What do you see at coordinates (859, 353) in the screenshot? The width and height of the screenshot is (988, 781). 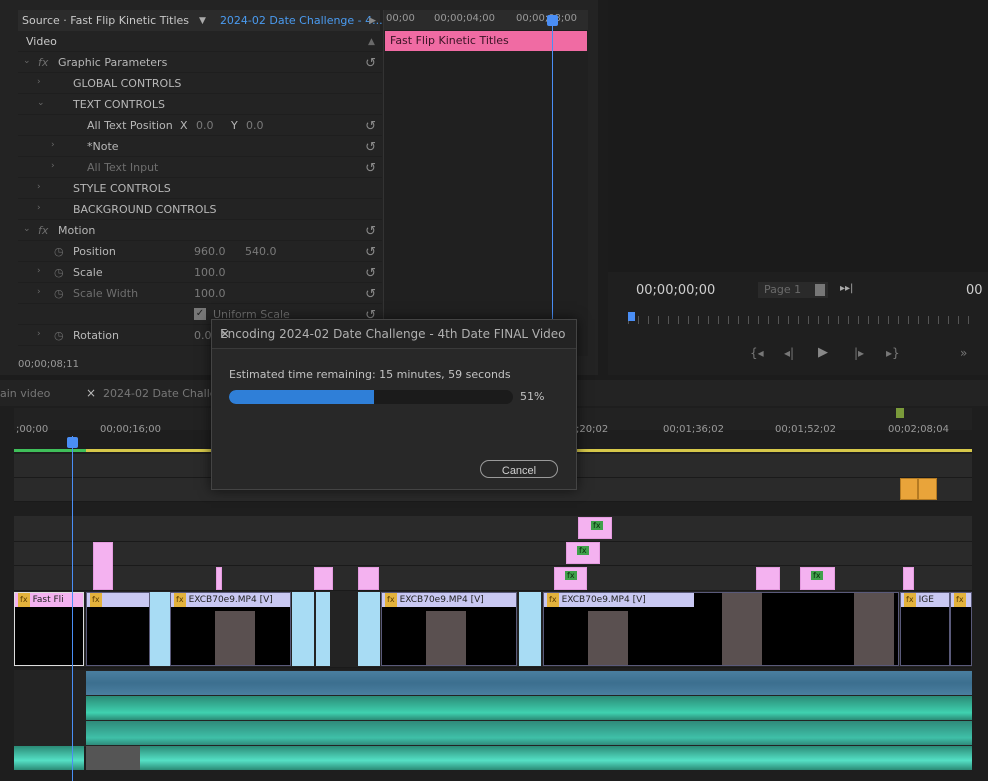 I see `step-forward-icon: |▸` at bounding box center [859, 353].